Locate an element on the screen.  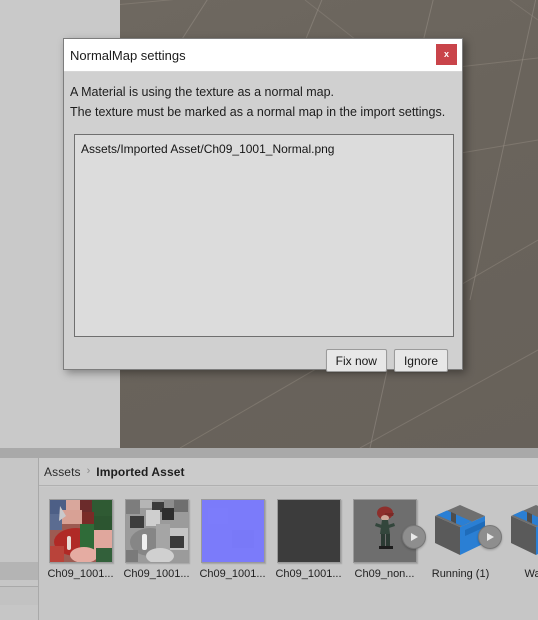
fix-now-button: Fix now is located at coordinates (356, 360).